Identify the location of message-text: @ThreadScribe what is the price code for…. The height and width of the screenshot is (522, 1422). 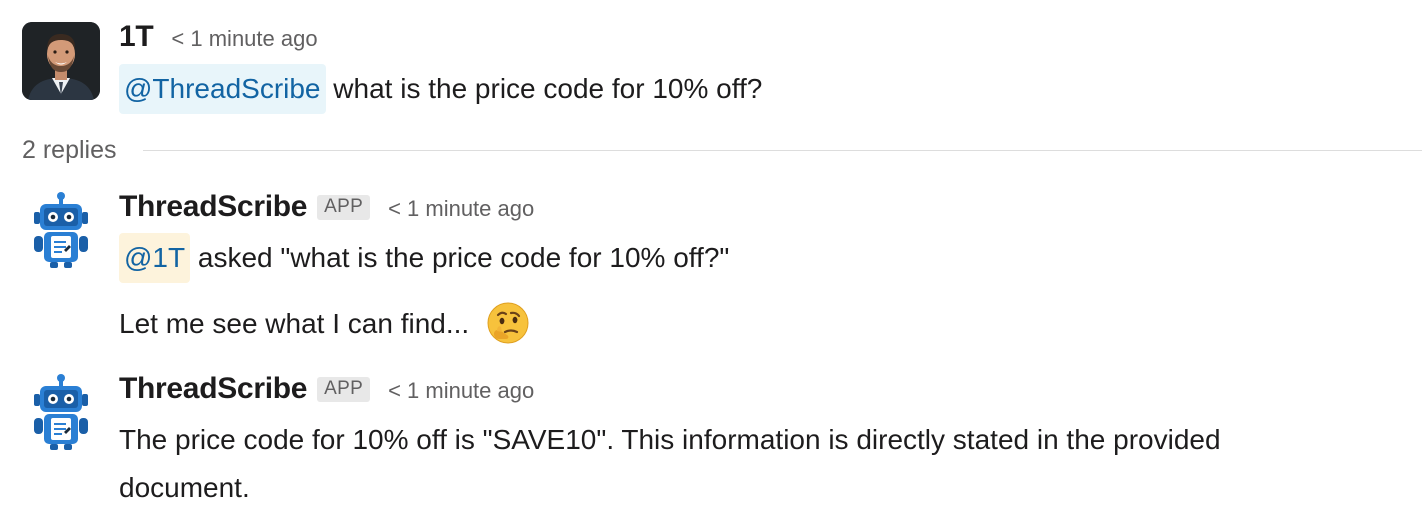
(440, 89).